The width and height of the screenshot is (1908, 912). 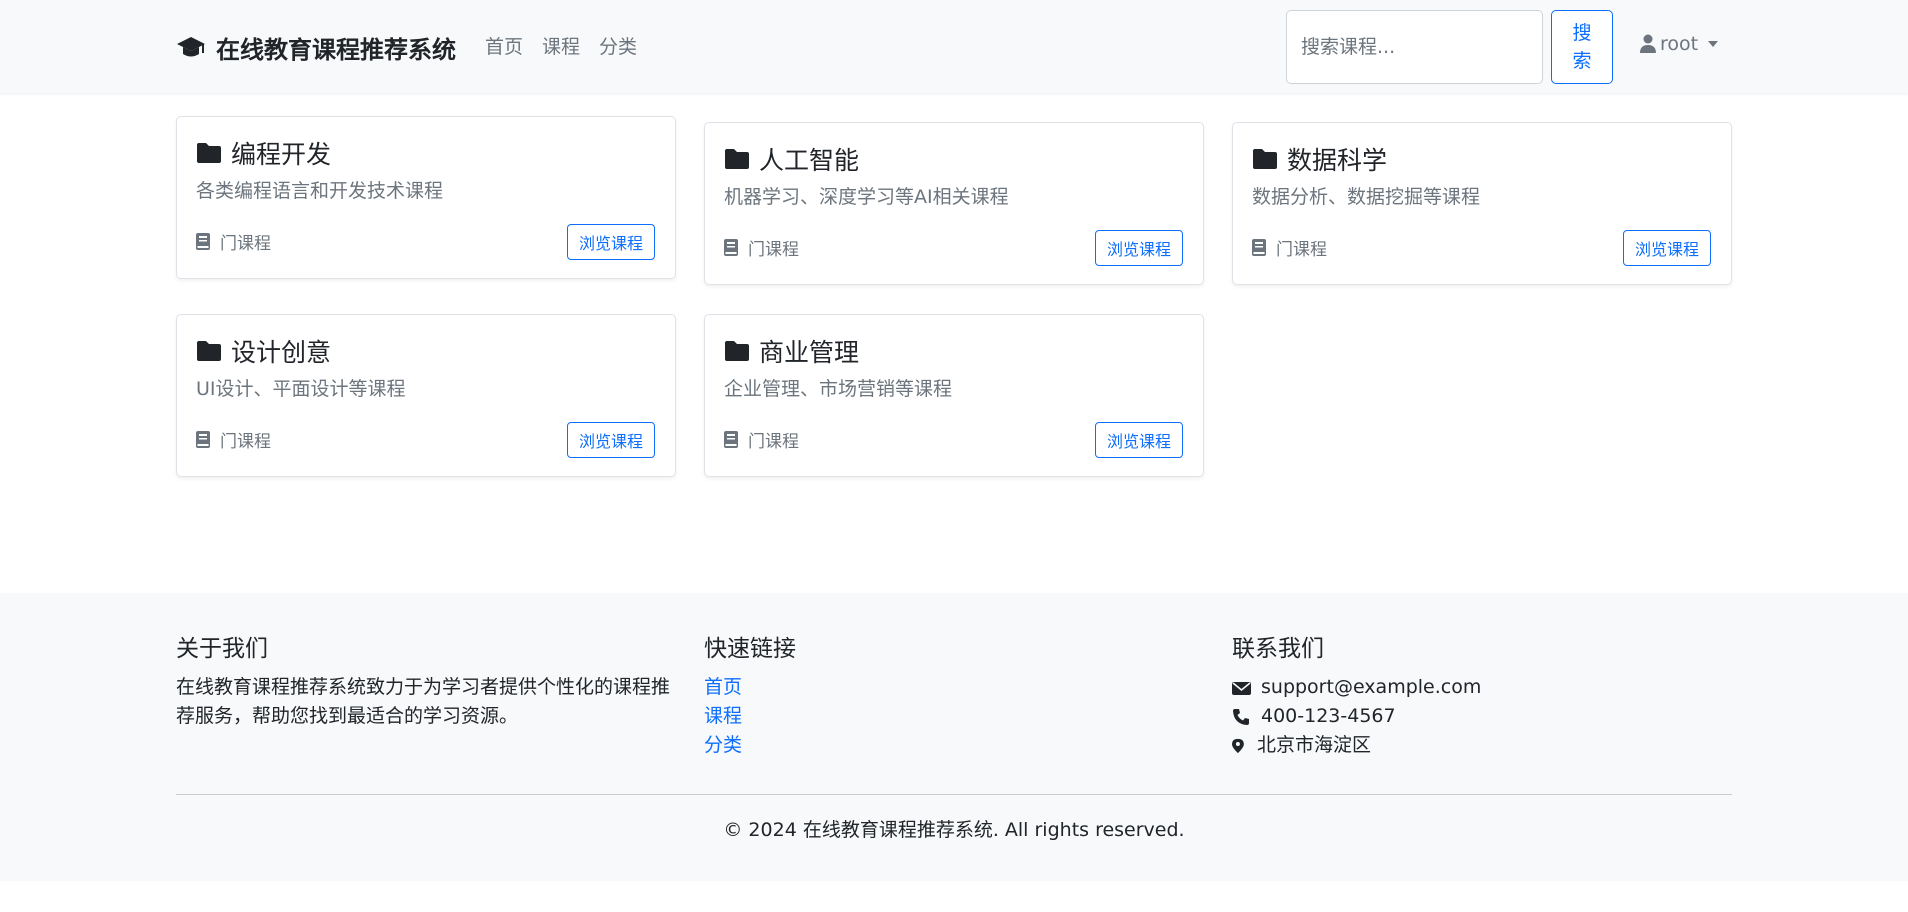 What do you see at coordinates (1582, 47) in the screenshot?
I see `search-button: 搜索` at bounding box center [1582, 47].